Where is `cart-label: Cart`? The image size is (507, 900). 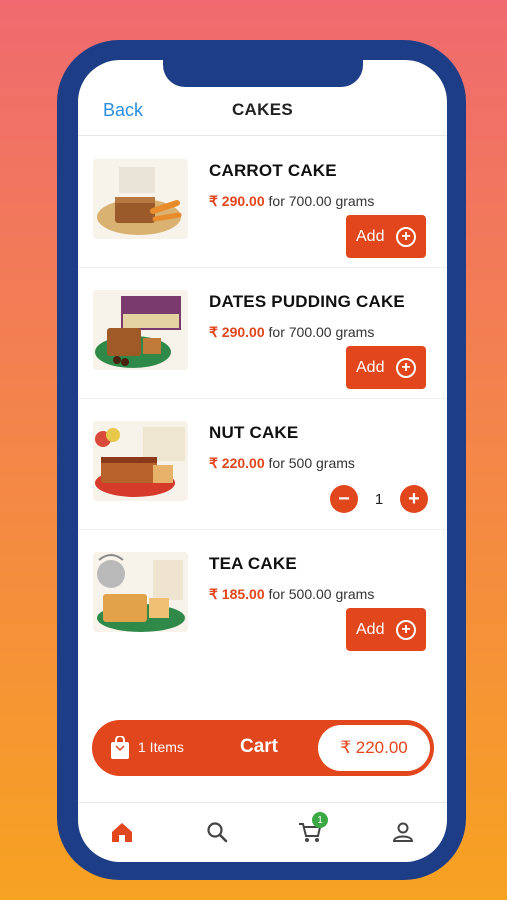 cart-label: Cart is located at coordinates (259, 746).